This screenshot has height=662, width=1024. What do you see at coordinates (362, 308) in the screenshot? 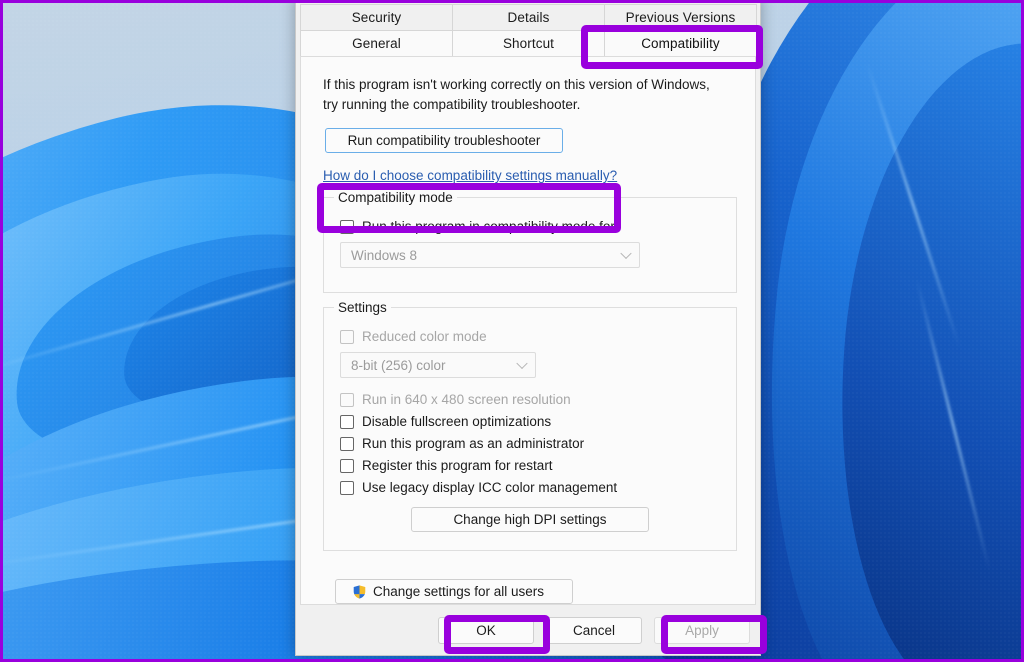
I see `settings-legend: Settings` at bounding box center [362, 308].